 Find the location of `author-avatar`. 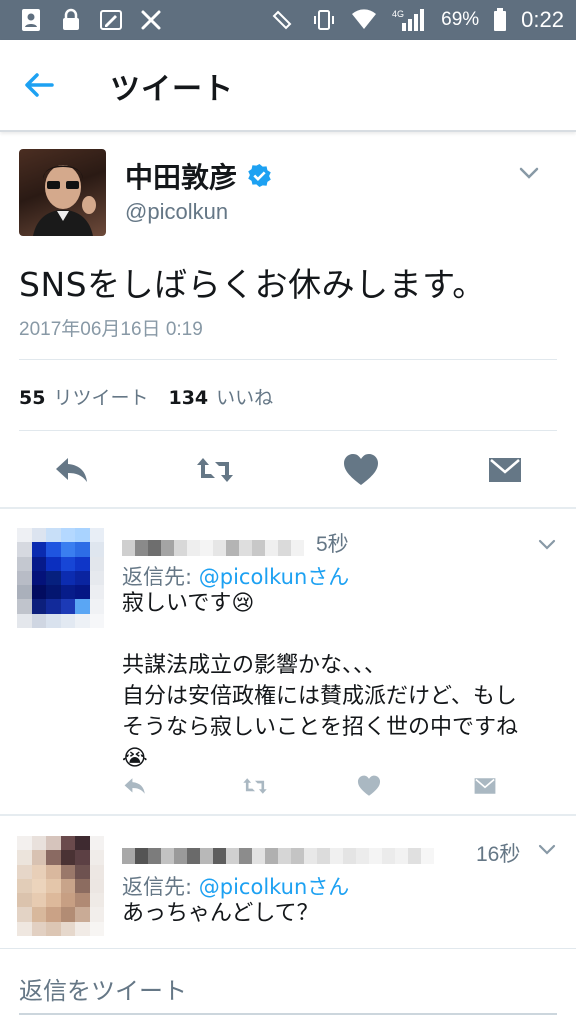

author-avatar is located at coordinates (62, 192).